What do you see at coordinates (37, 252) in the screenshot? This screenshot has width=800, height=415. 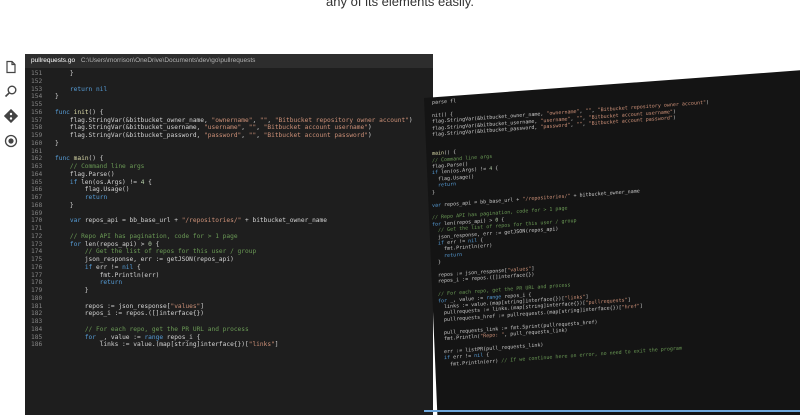 I see `line-number: 174` at bounding box center [37, 252].